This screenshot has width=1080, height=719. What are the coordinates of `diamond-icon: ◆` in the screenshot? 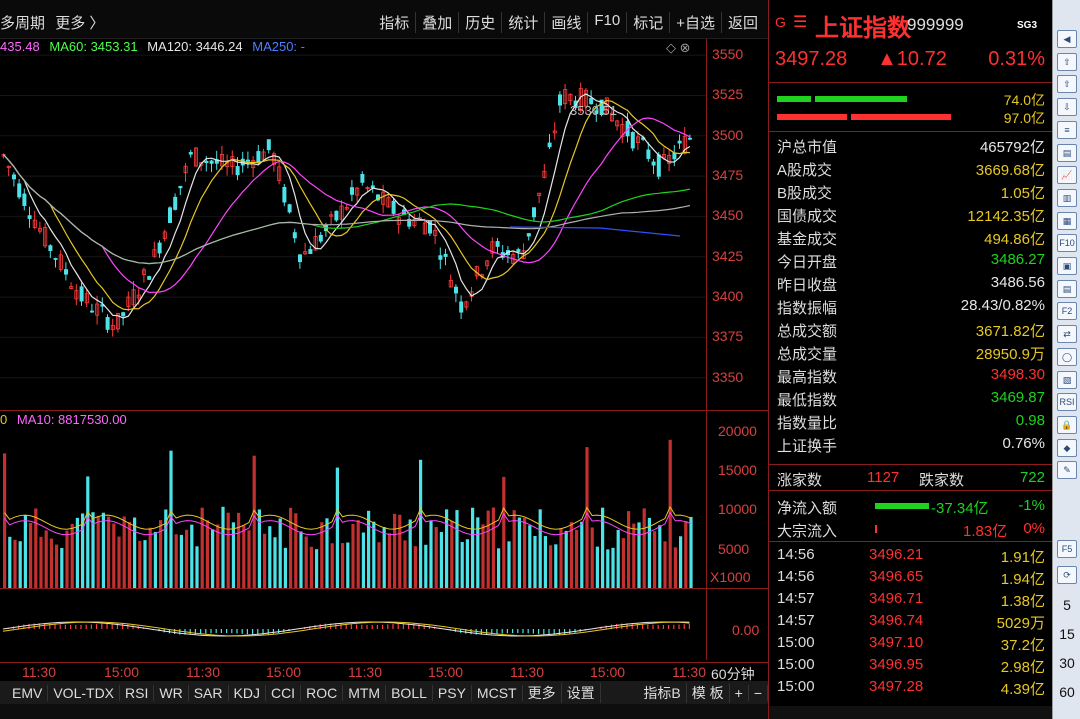 It's located at (1067, 447).